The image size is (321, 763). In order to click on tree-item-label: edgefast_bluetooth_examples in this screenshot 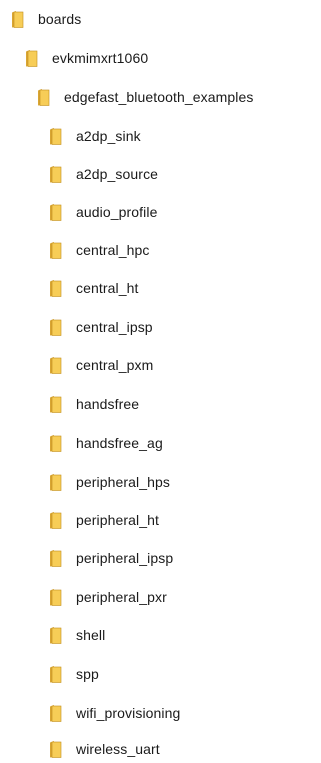, I will do `click(159, 97)`.